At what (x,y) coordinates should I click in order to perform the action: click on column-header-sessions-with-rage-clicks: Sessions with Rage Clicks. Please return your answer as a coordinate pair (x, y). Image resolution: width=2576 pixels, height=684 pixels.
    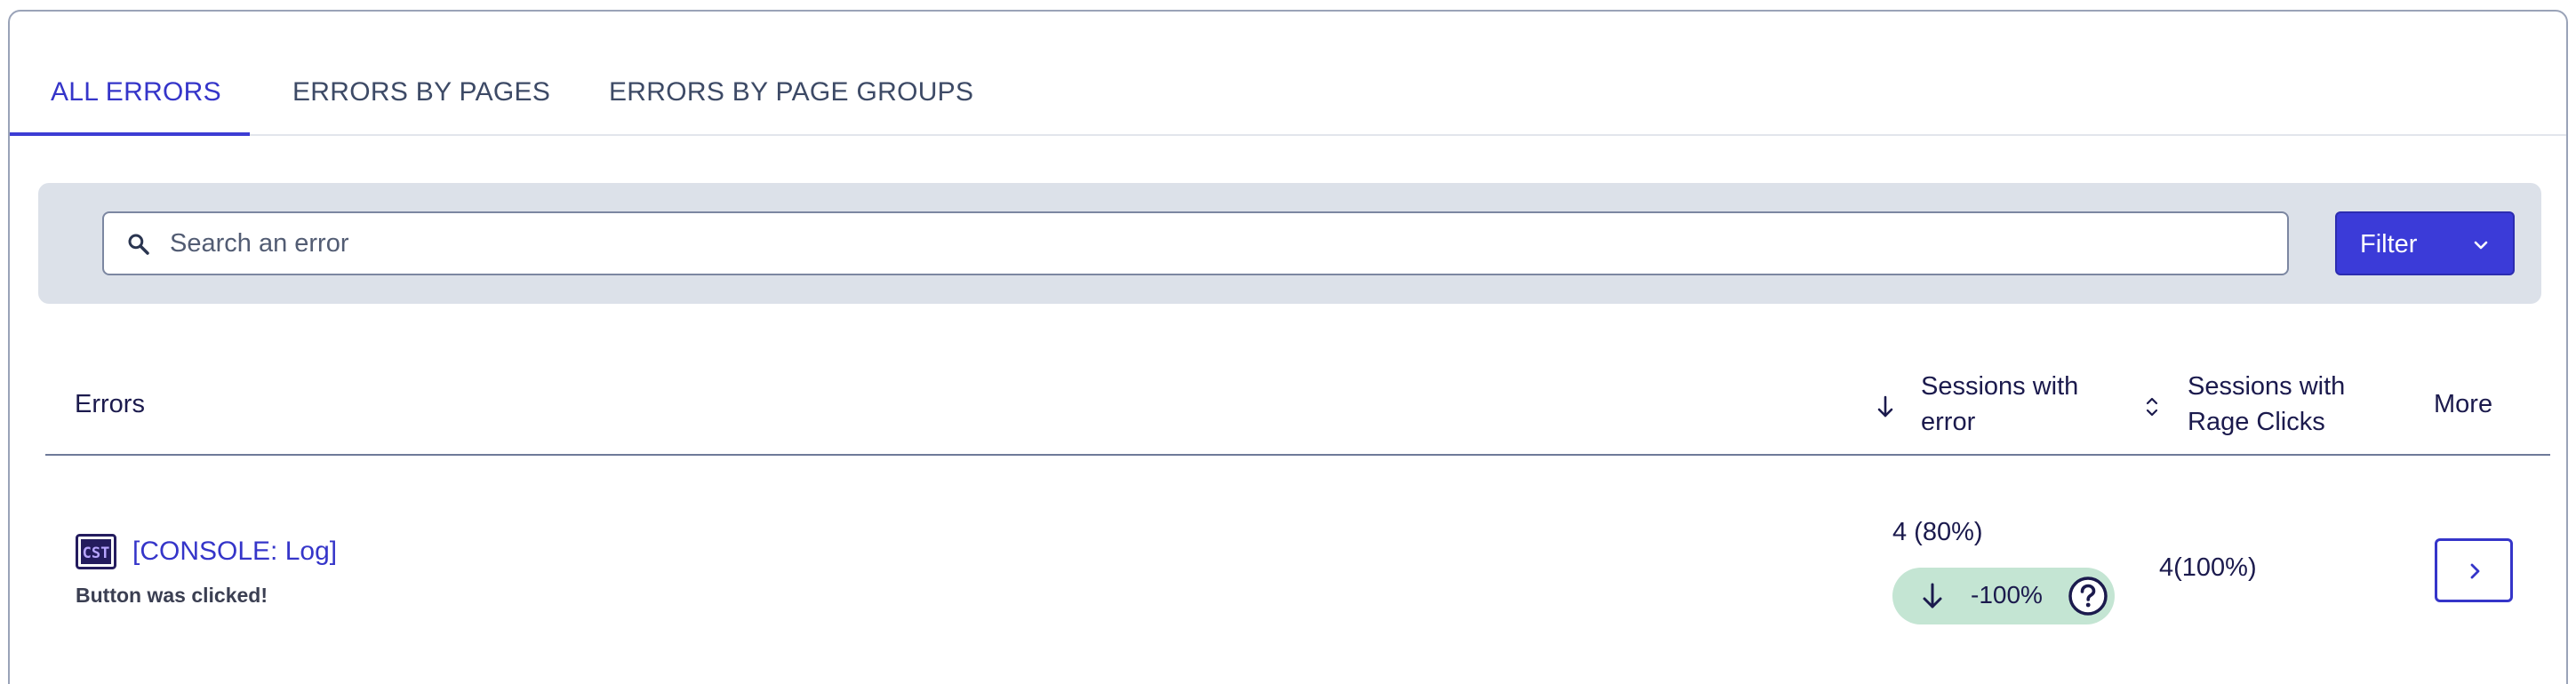
    Looking at the image, I should click on (2266, 404).